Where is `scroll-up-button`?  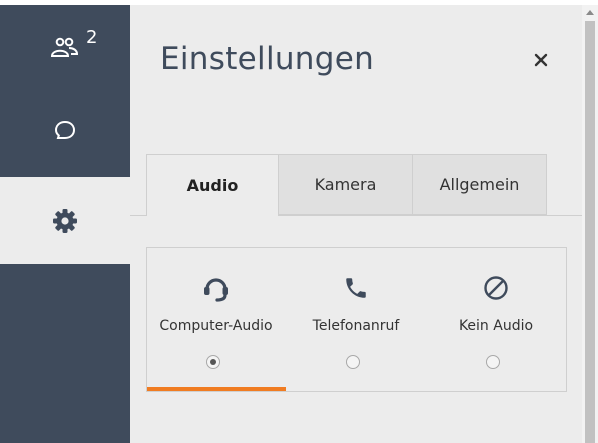
scroll-up-button is located at coordinates (590, 12).